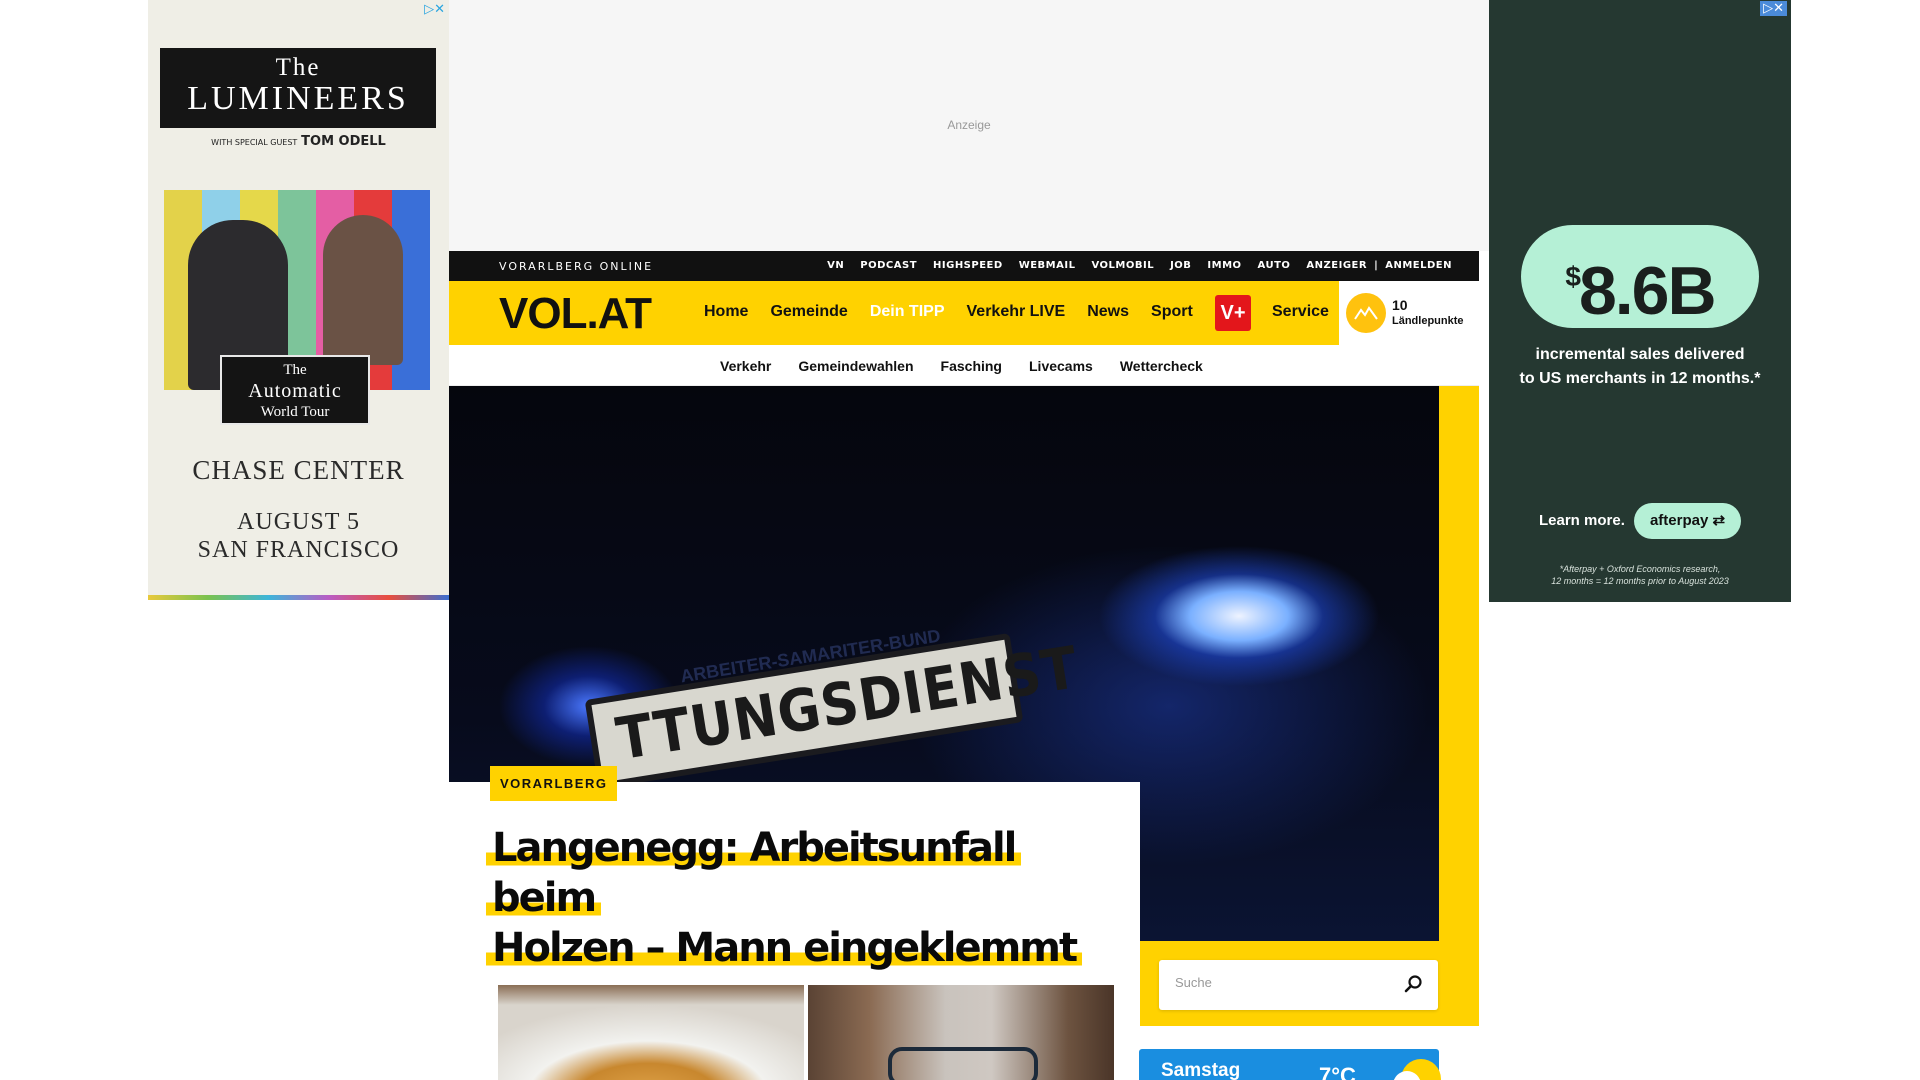 This screenshot has height=1080, width=1920. Describe the element at coordinates (968, 265) in the screenshot. I see `topbar-link-highspeed: HIGHSPEED` at that location.